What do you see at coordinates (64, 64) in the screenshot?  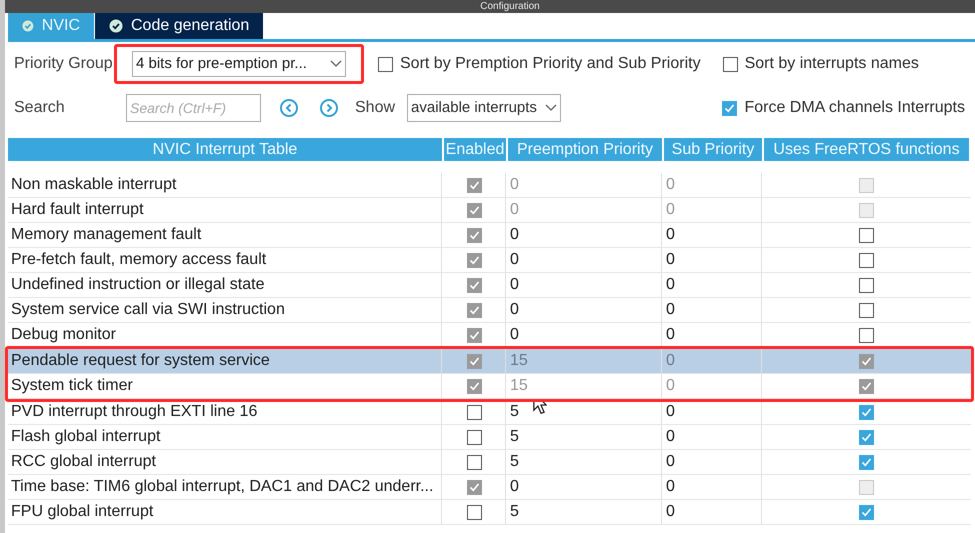 I see `field-label: Priority Group` at bounding box center [64, 64].